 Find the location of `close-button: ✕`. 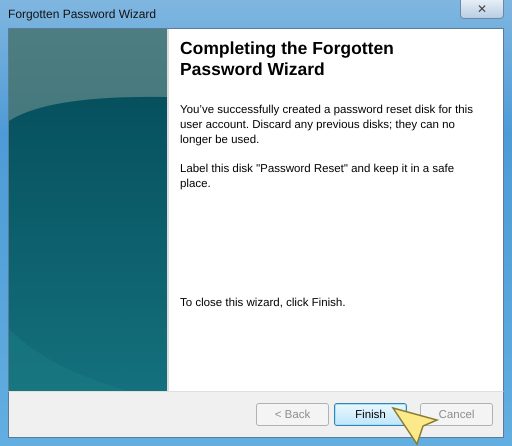

close-button: ✕ is located at coordinates (482, 9).